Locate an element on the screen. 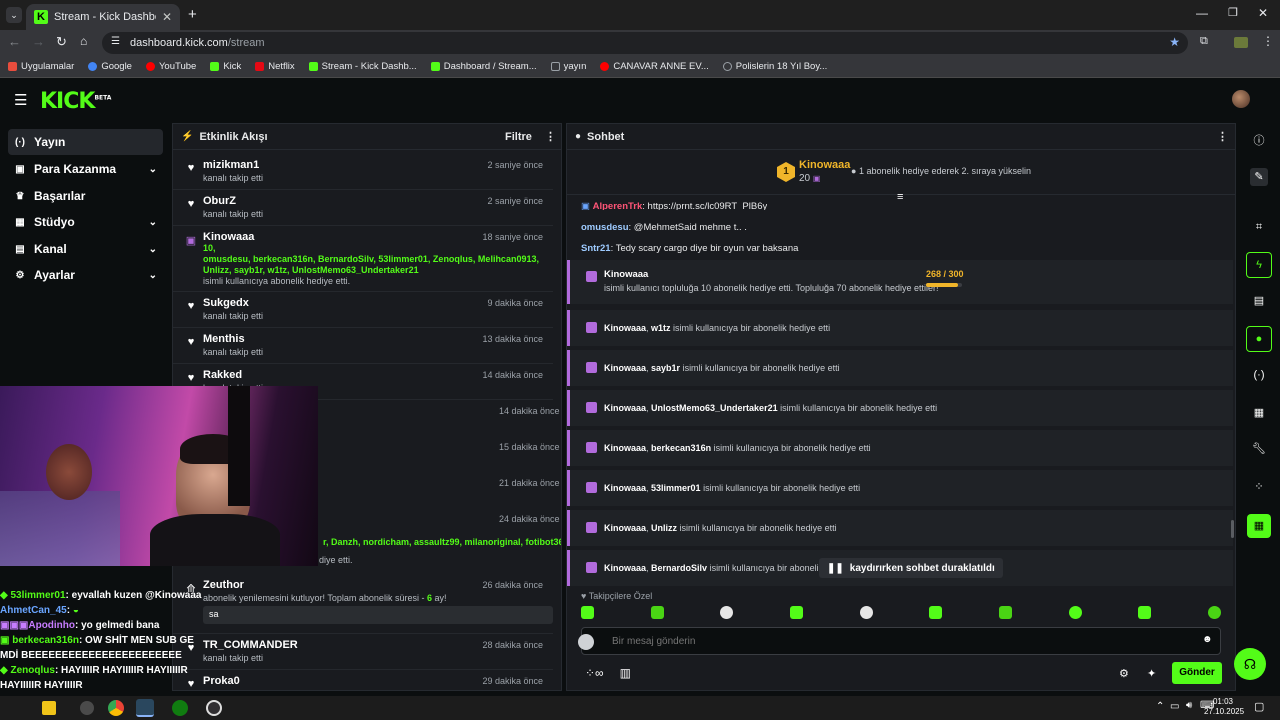  nav-item-ayarlar: ⚙ Ayarlar ⌄ is located at coordinates (85, 275).